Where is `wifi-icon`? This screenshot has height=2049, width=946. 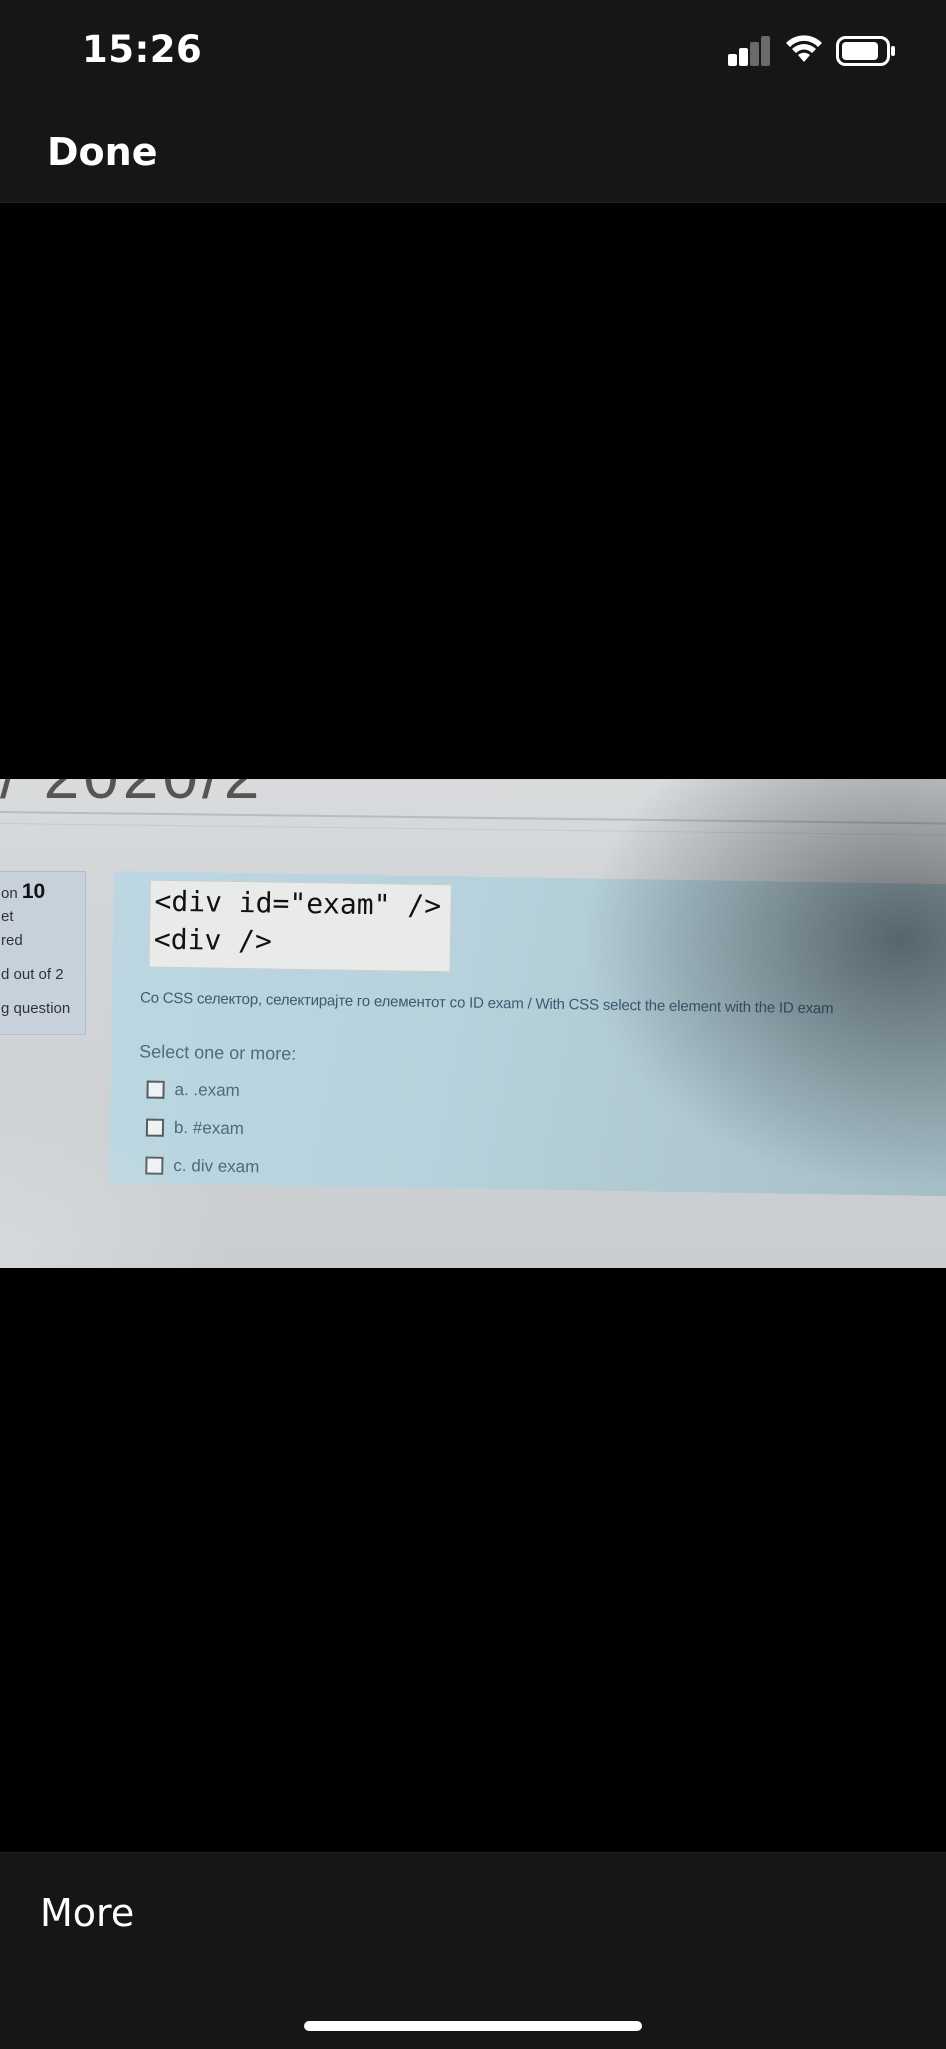
wifi-icon is located at coordinates (804, 48).